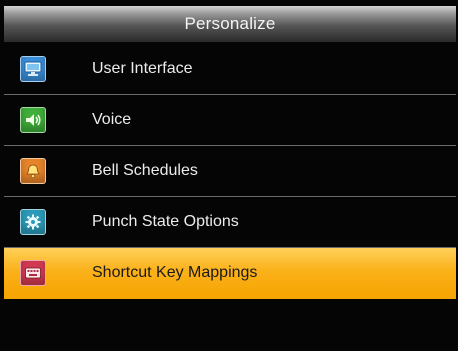  Describe the element at coordinates (33, 222) in the screenshot. I see `gear-icon` at that location.